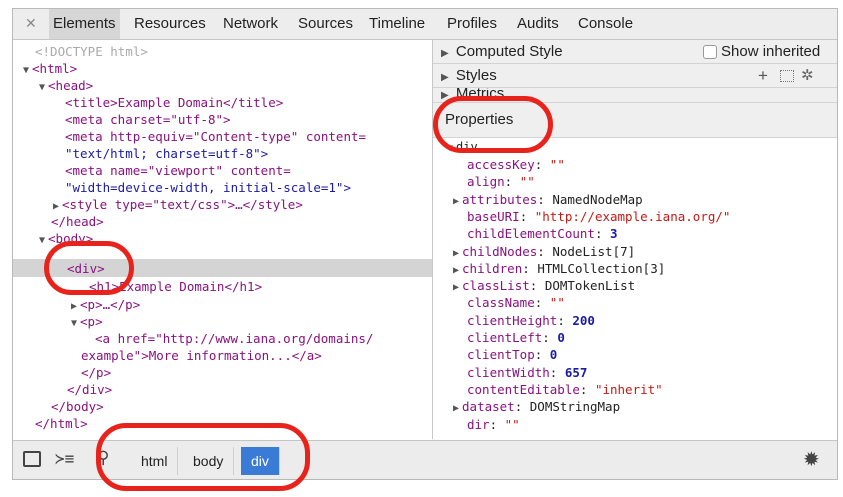 The image size is (843, 497). Describe the element at coordinates (201, 355) in the screenshot. I see `anchor-node-cont: example">More information...</a>` at that location.